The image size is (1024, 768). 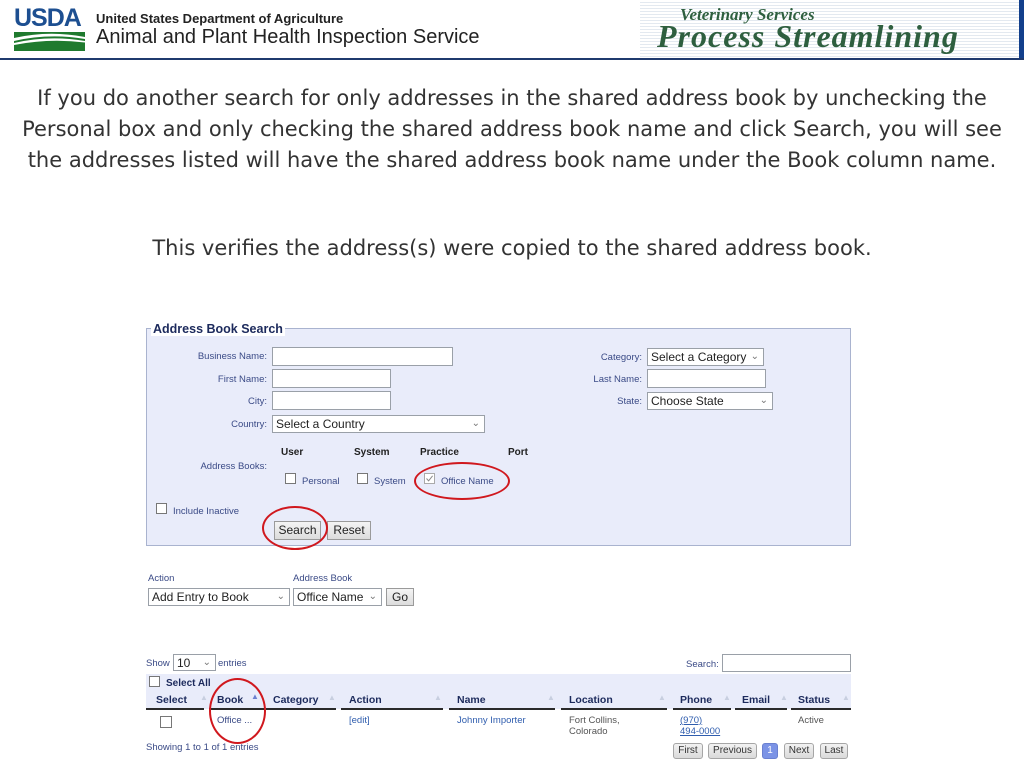 I want to click on address-book-select: Office Name ⌄, so click(x=337, y=597).